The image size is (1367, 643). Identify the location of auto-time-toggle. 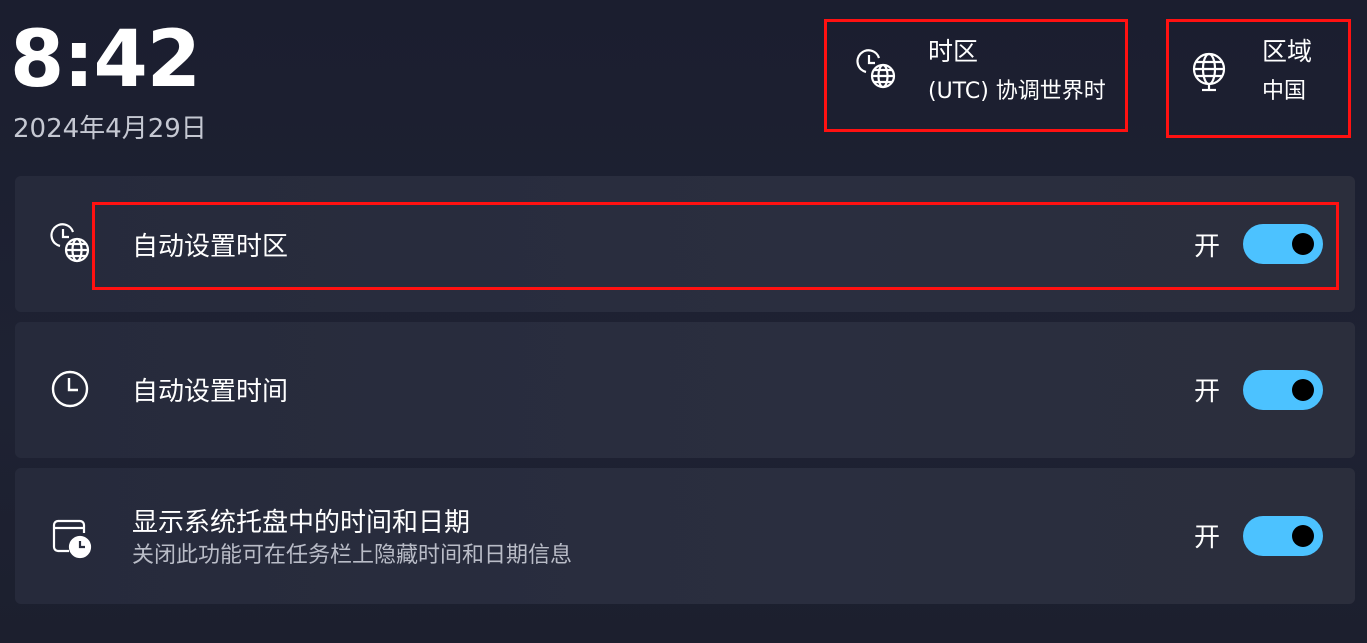
(1283, 390).